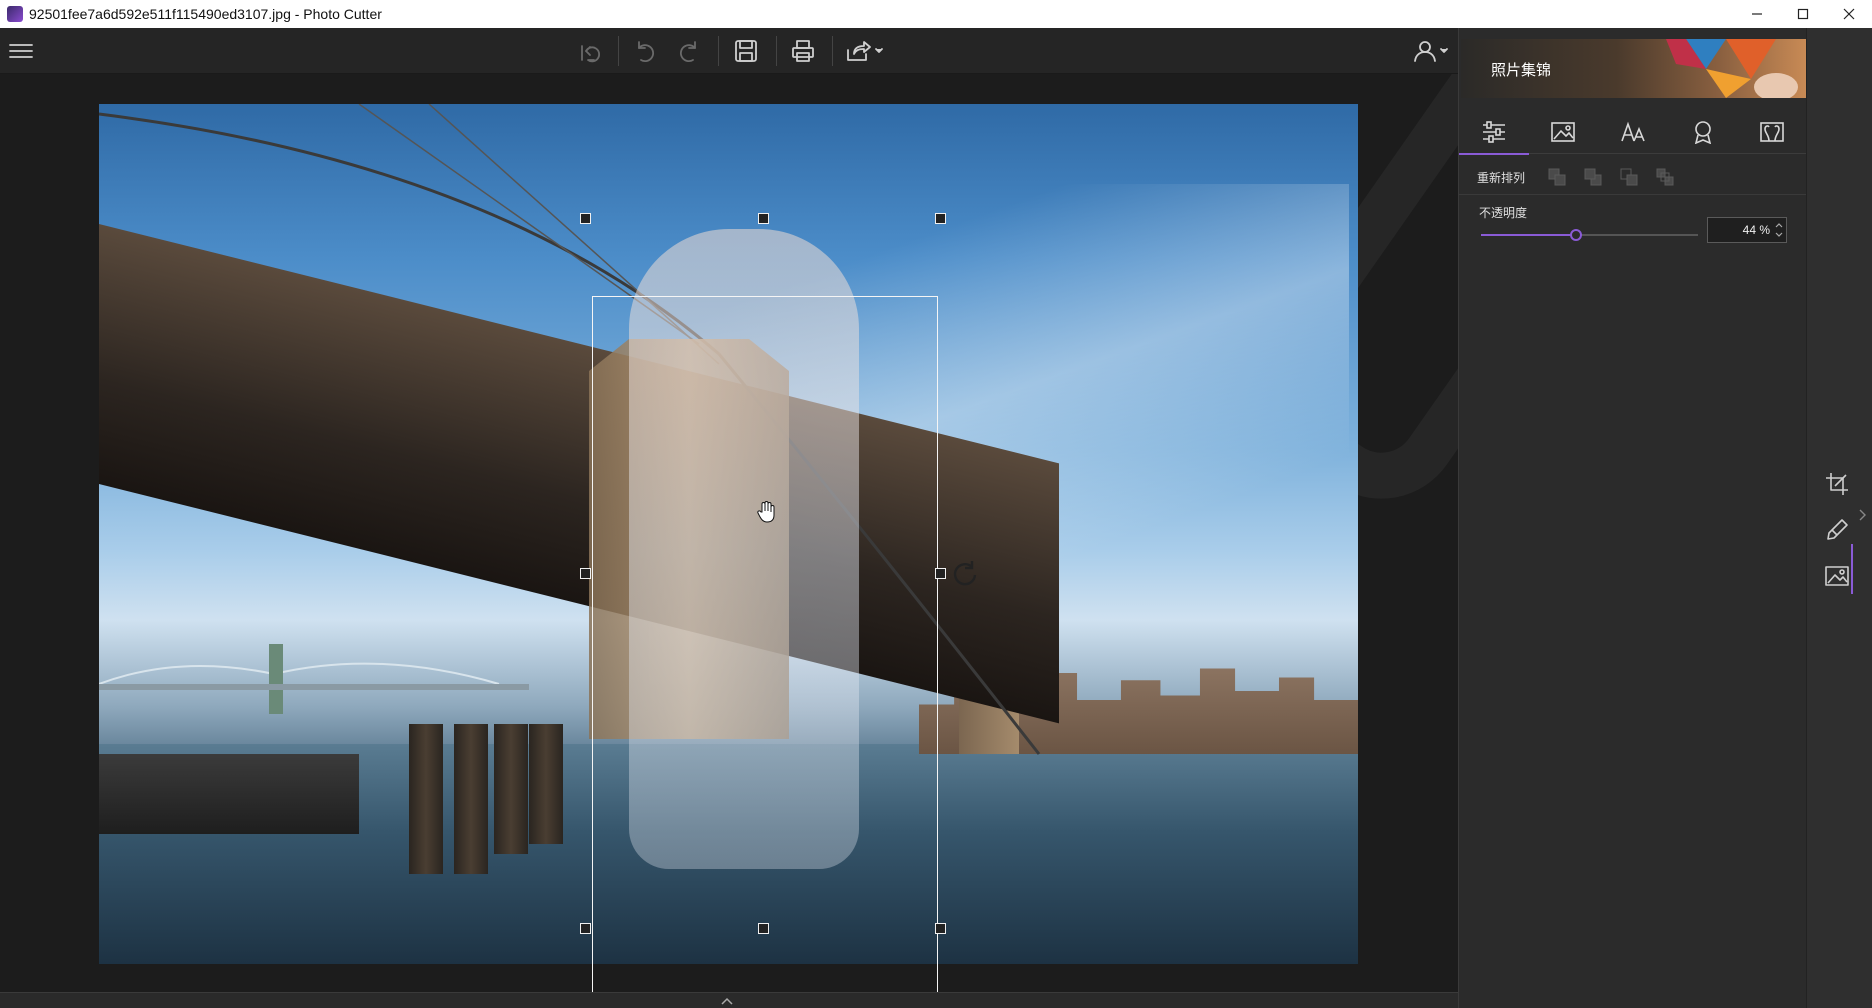  I want to click on close-icon, so click(1849, 14).